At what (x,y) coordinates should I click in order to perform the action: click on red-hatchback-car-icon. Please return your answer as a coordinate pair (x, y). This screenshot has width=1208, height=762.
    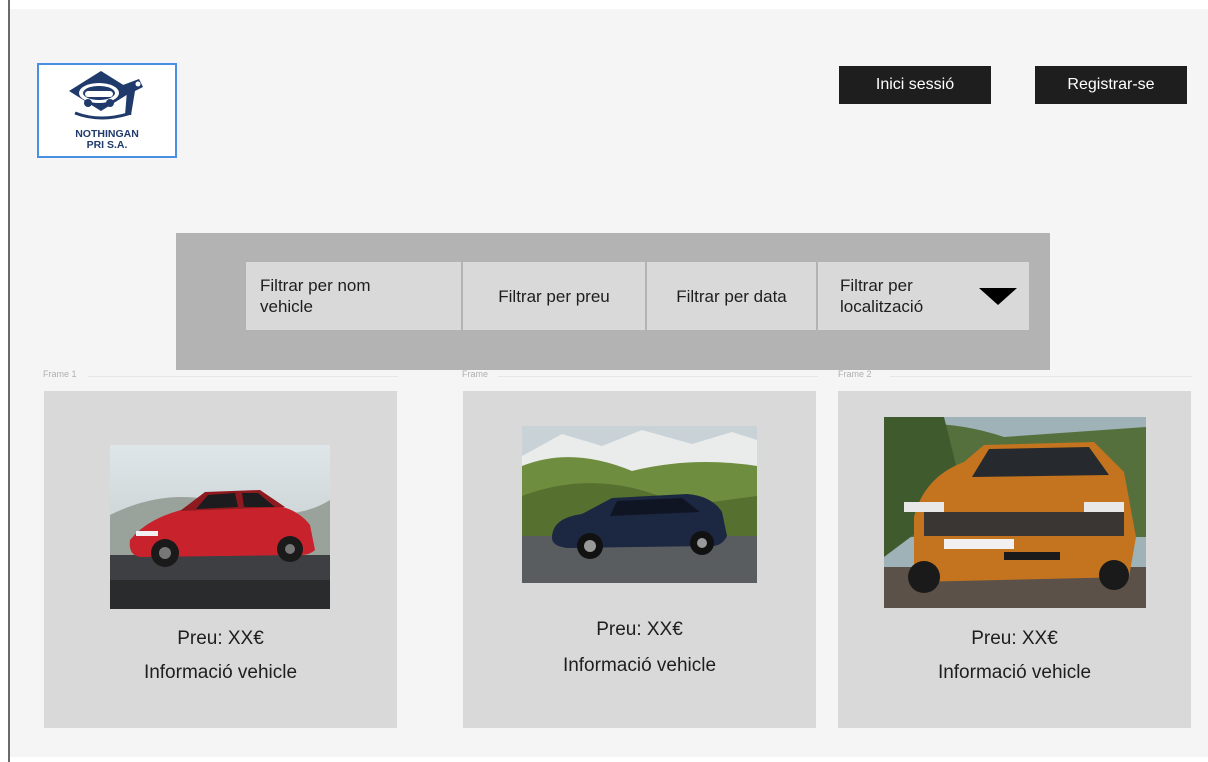
    Looking at the image, I should click on (220, 527).